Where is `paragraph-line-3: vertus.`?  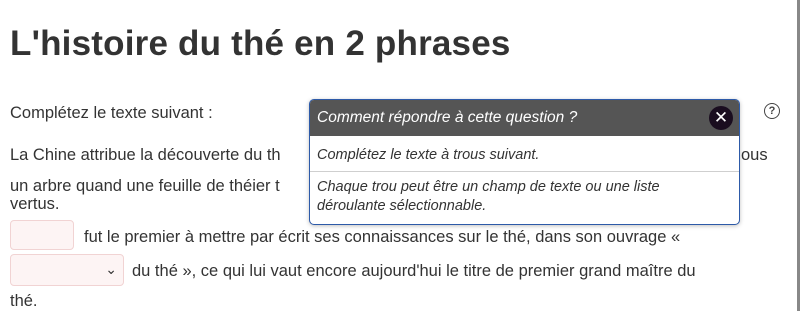 paragraph-line-3: vertus. is located at coordinates (35, 204).